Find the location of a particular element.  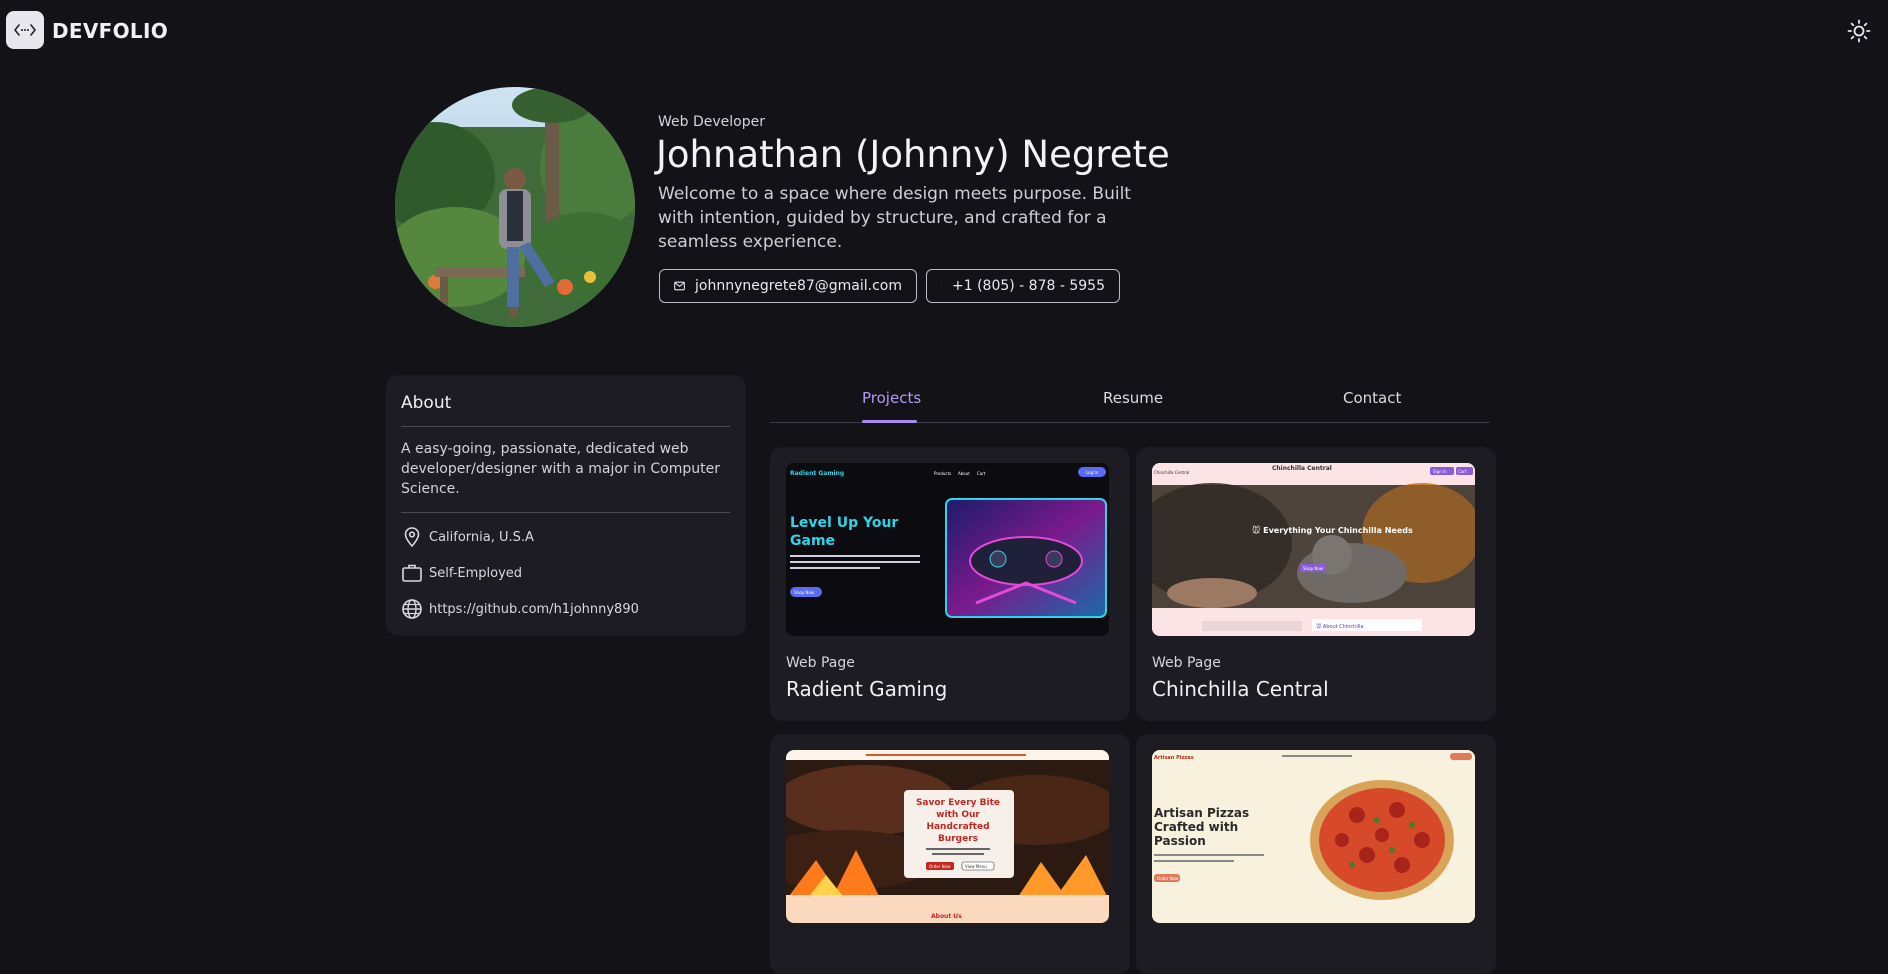

briefcase-icon is located at coordinates (412, 573).